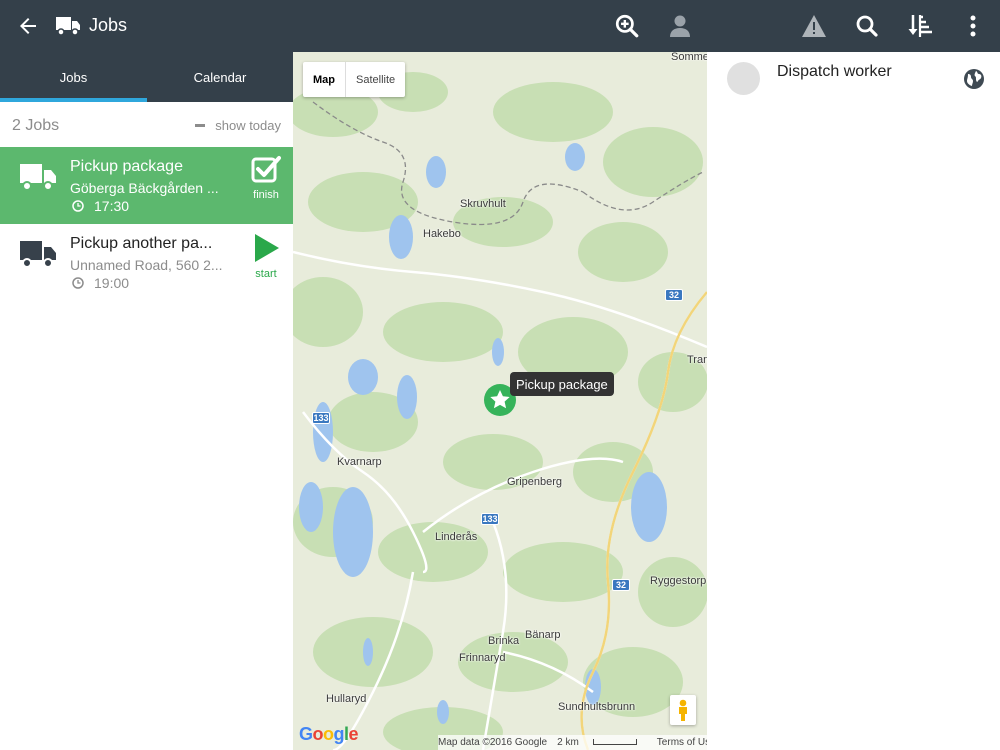 The height and width of the screenshot is (750, 1000). Describe the element at coordinates (266, 263) in the screenshot. I see `start-button: start` at that location.